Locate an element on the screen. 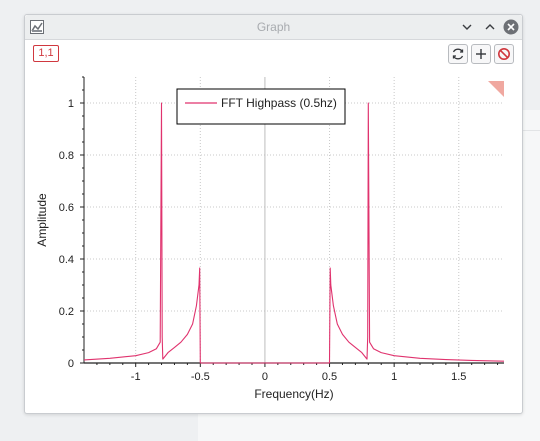 This screenshot has width=540, height=441. x-axis-title: Frequency(Hz) is located at coordinates (293, 394).